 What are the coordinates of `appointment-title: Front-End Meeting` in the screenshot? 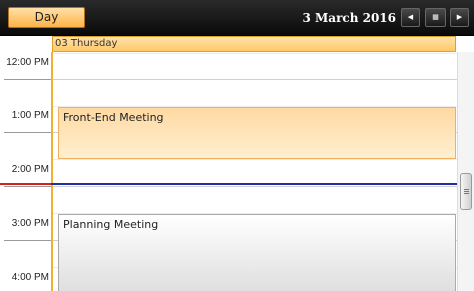 It's located at (113, 117).